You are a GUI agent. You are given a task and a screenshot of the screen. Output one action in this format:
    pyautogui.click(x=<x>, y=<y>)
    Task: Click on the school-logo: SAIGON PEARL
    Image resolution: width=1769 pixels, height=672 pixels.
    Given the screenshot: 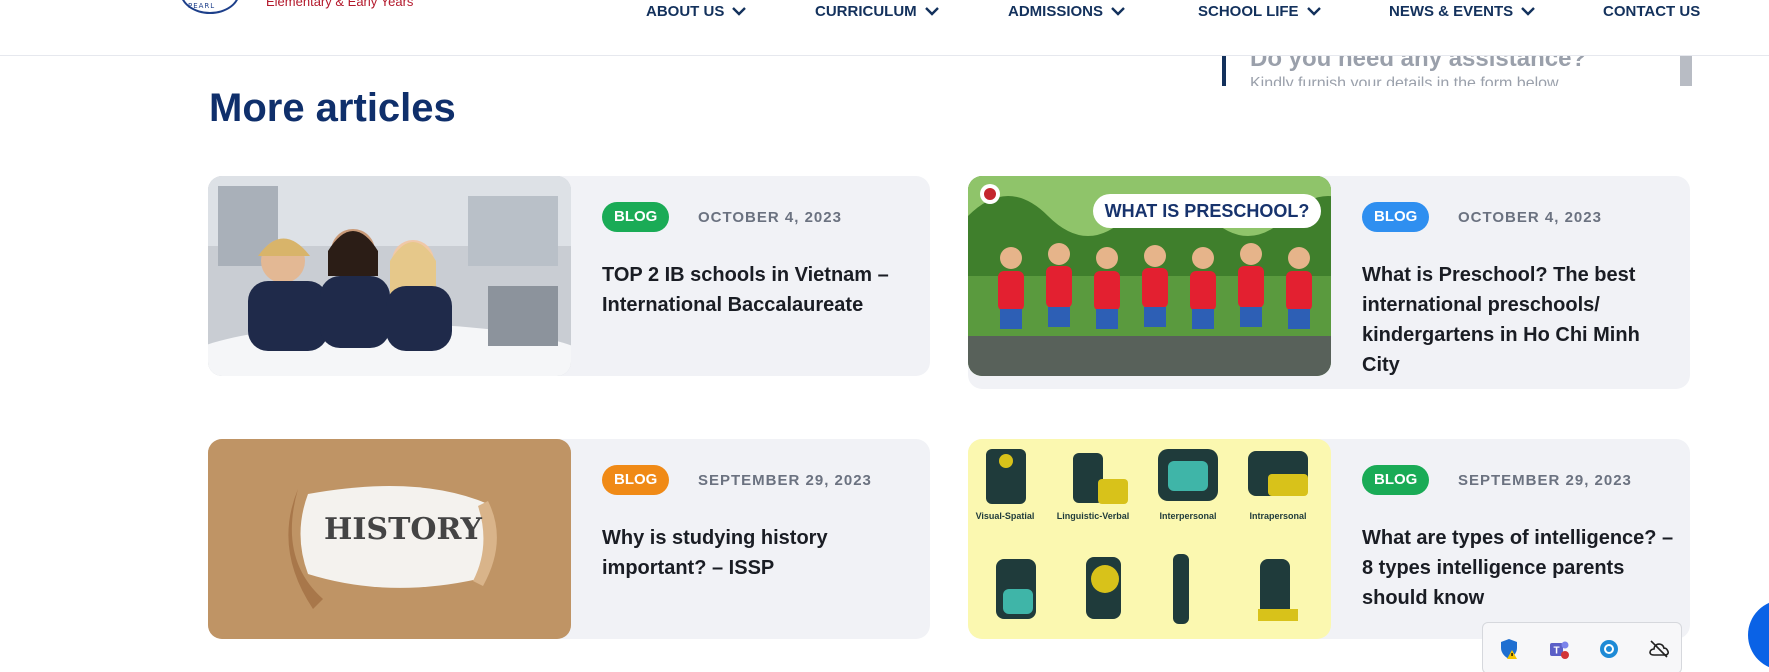 What is the action you would take?
    pyautogui.click(x=210, y=7)
    